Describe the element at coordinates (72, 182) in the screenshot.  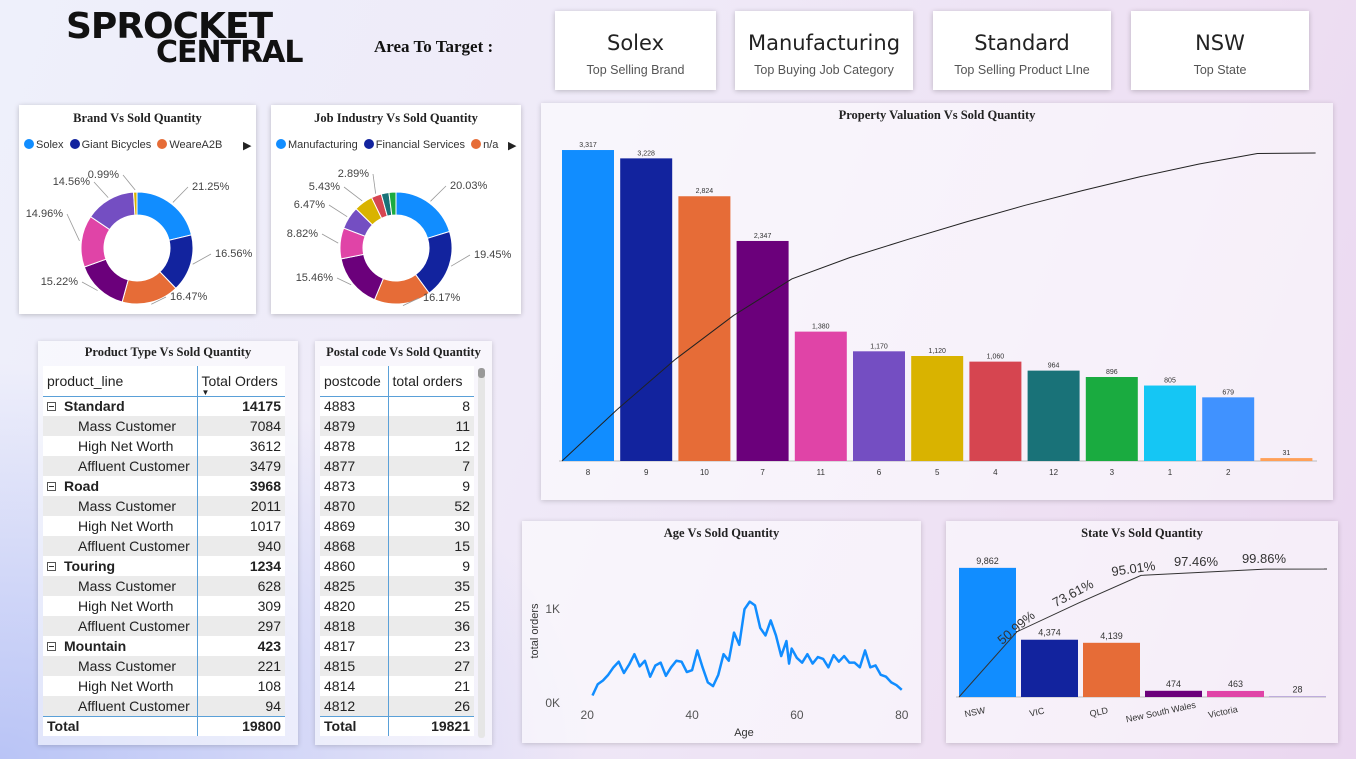
I see `data-label: 14.56%` at that location.